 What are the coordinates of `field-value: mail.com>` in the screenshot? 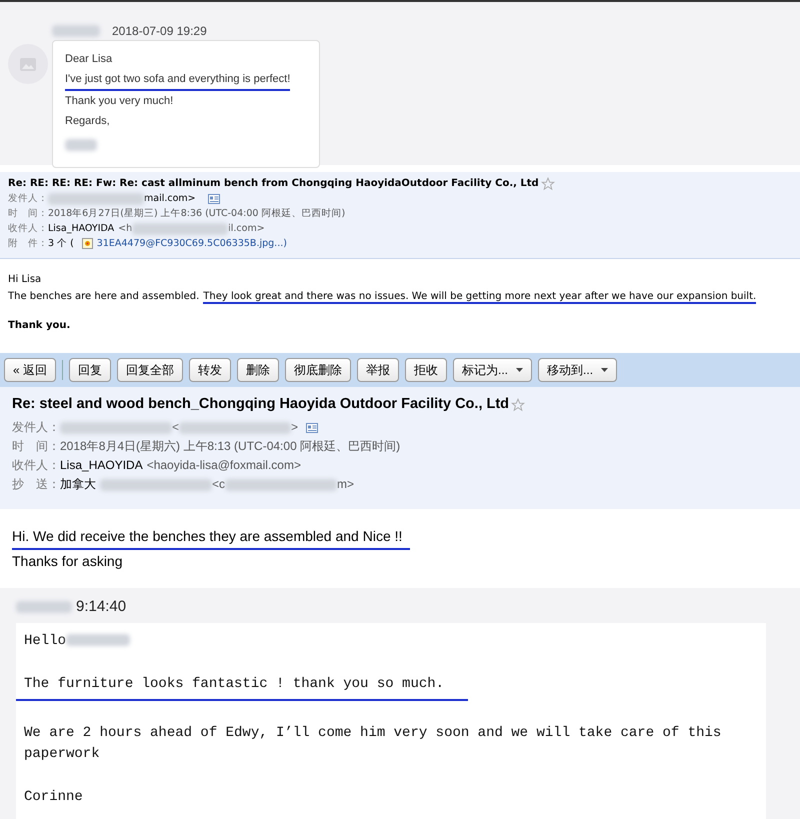 It's located at (170, 199).